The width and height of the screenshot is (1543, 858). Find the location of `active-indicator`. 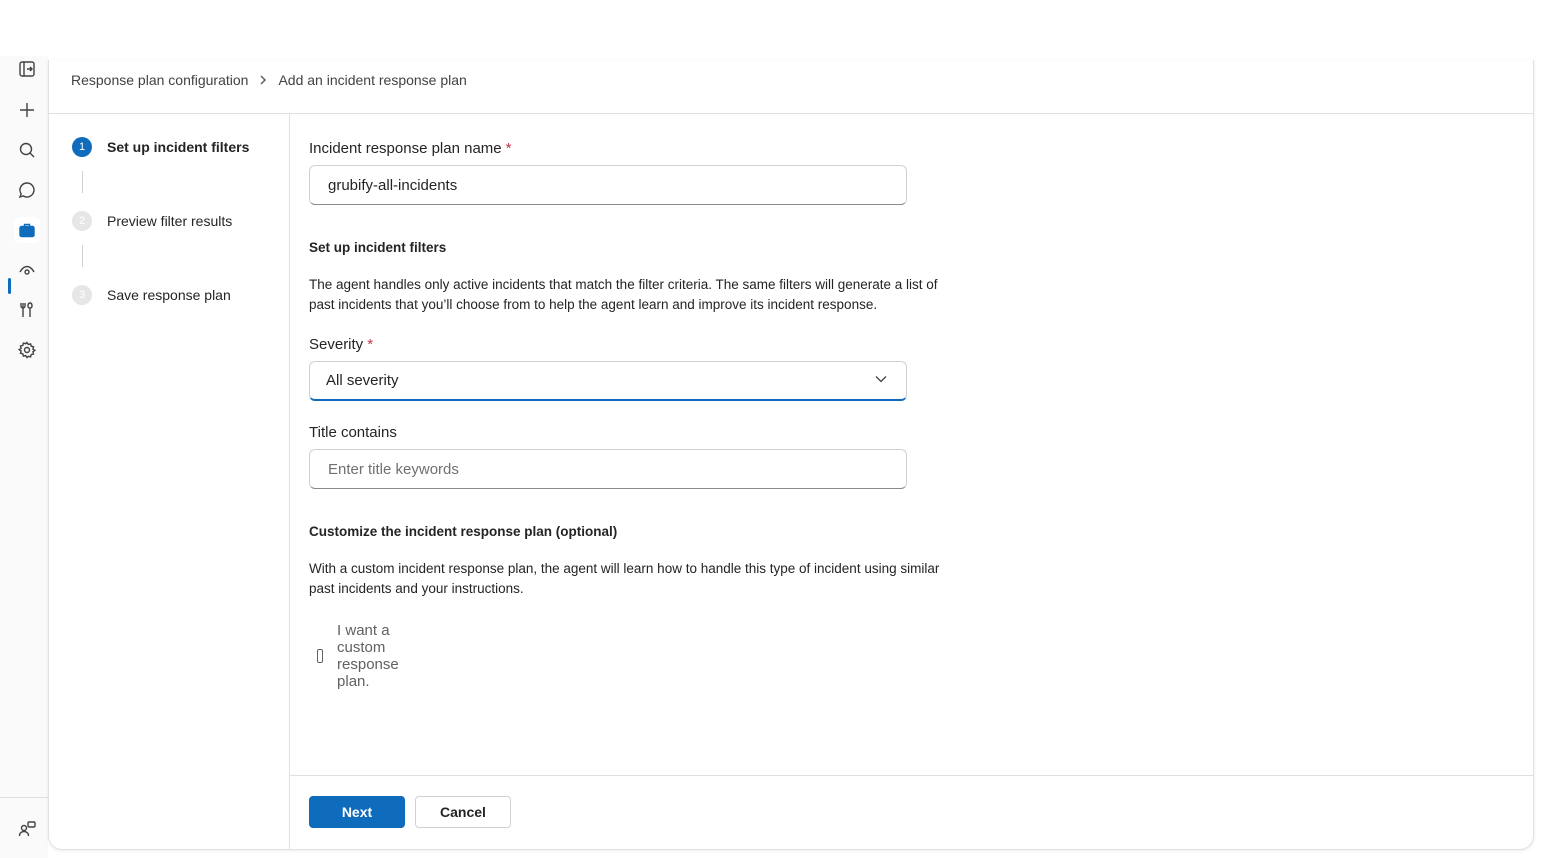

active-indicator is located at coordinates (9, 286).